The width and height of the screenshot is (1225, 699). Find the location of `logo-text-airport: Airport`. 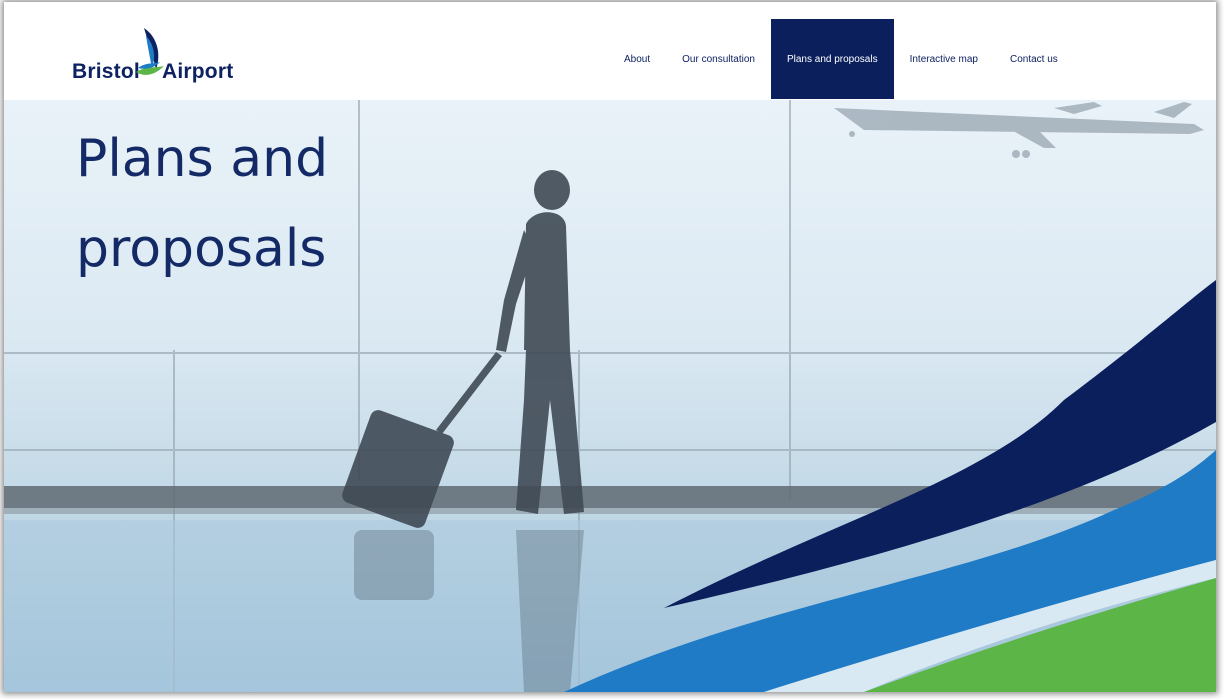

logo-text-airport: Airport is located at coordinates (198, 71).